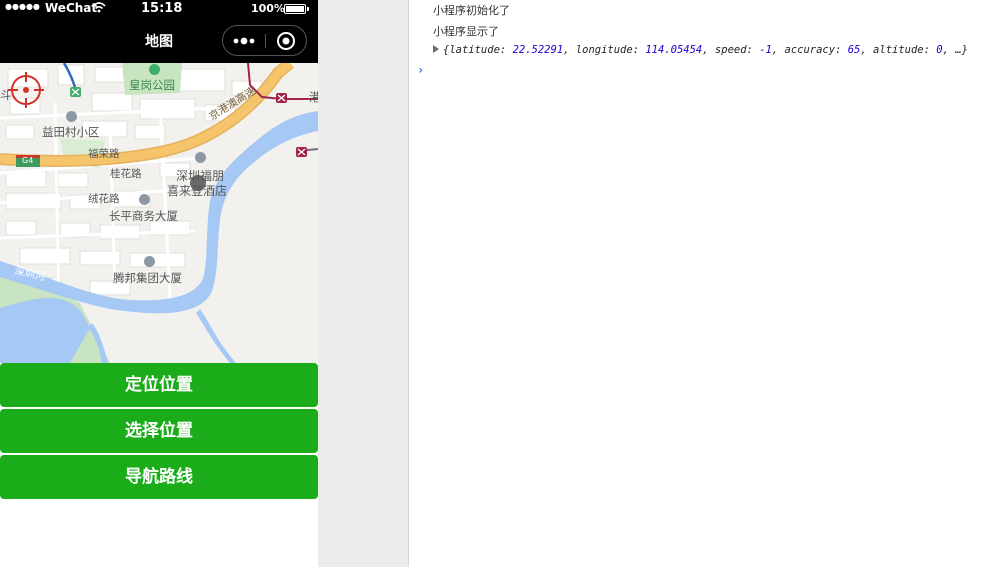 The width and height of the screenshot is (1000, 567). I want to click on expand-triangle-icon, so click(436, 49).